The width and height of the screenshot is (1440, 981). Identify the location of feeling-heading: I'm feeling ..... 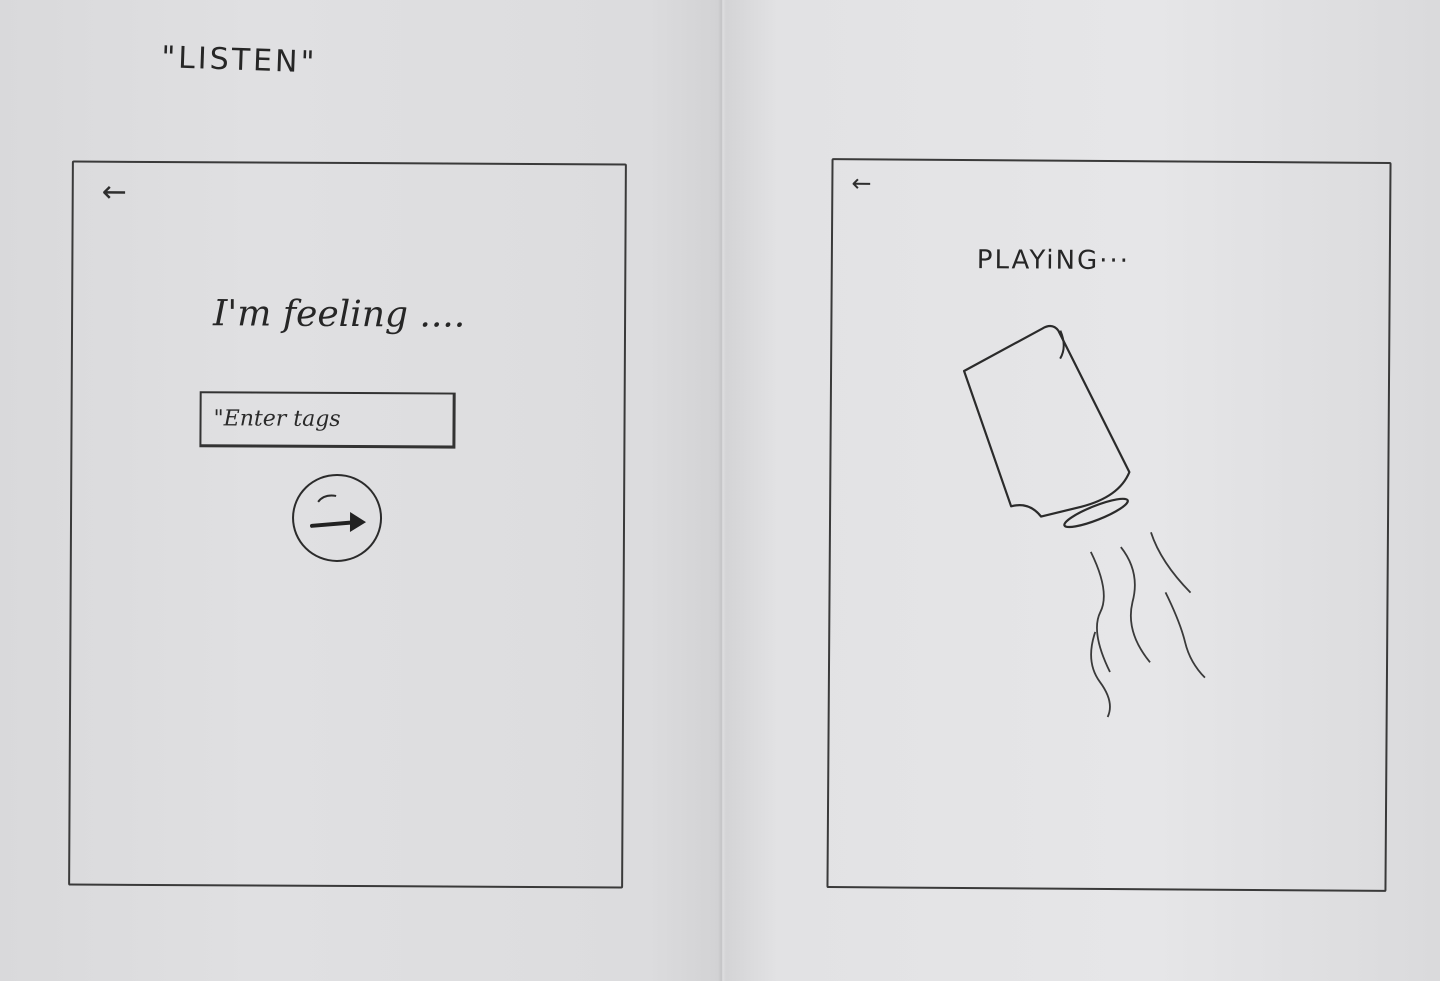
(339, 314).